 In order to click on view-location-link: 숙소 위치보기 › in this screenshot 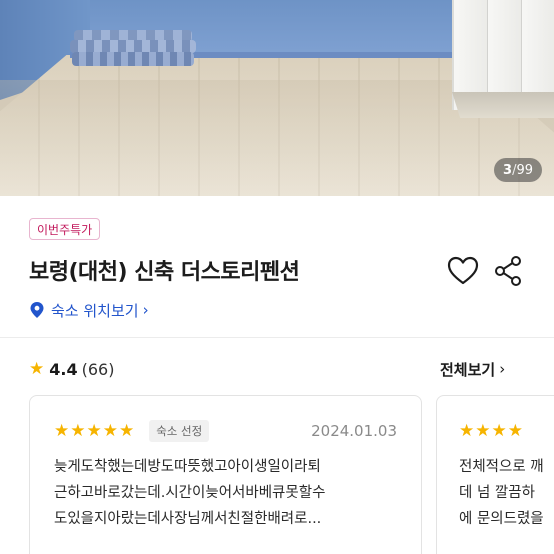, I will do `click(89, 310)`.